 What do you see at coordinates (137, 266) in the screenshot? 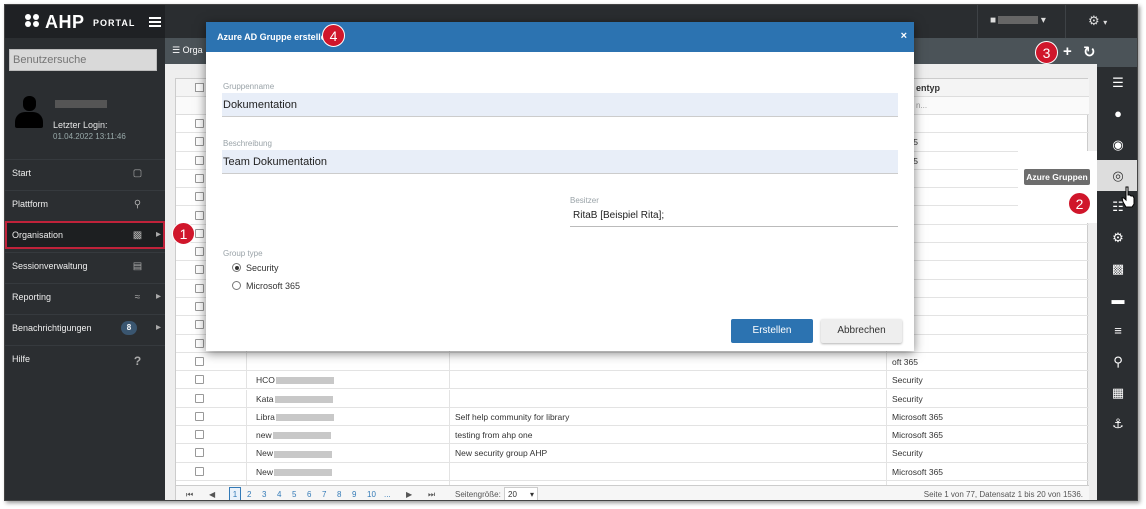
I see `session-icon: ▤` at bounding box center [137, 266].